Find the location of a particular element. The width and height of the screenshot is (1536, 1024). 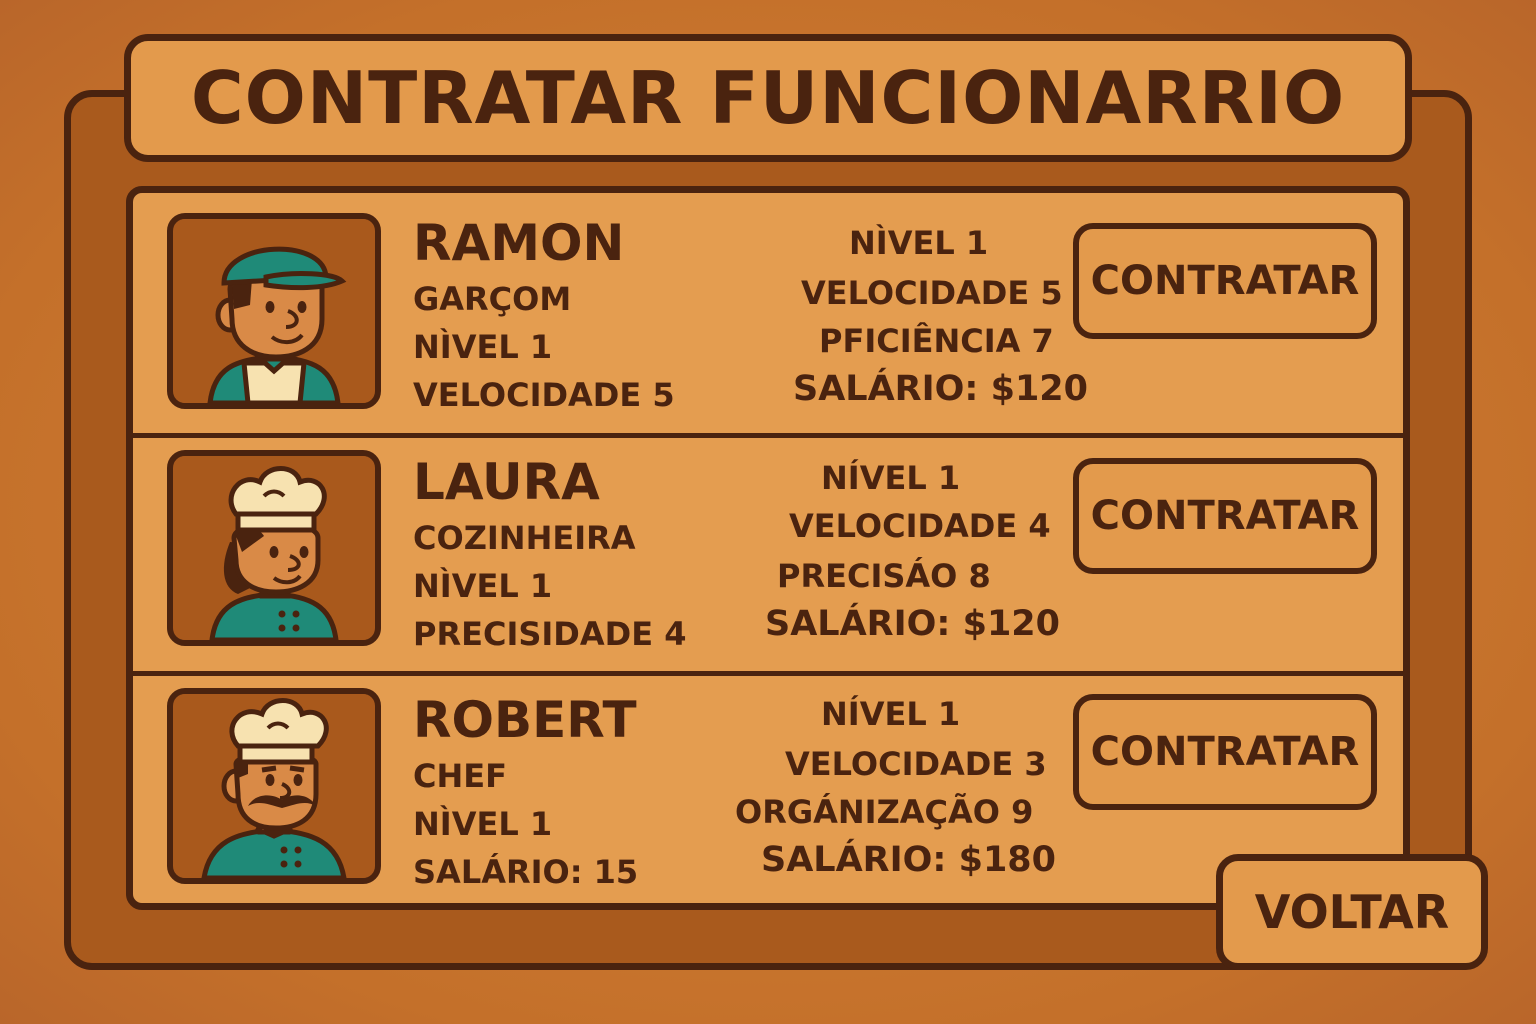

hire-button-ramon: CONTRATAR is located at coordinates (1225, 281).